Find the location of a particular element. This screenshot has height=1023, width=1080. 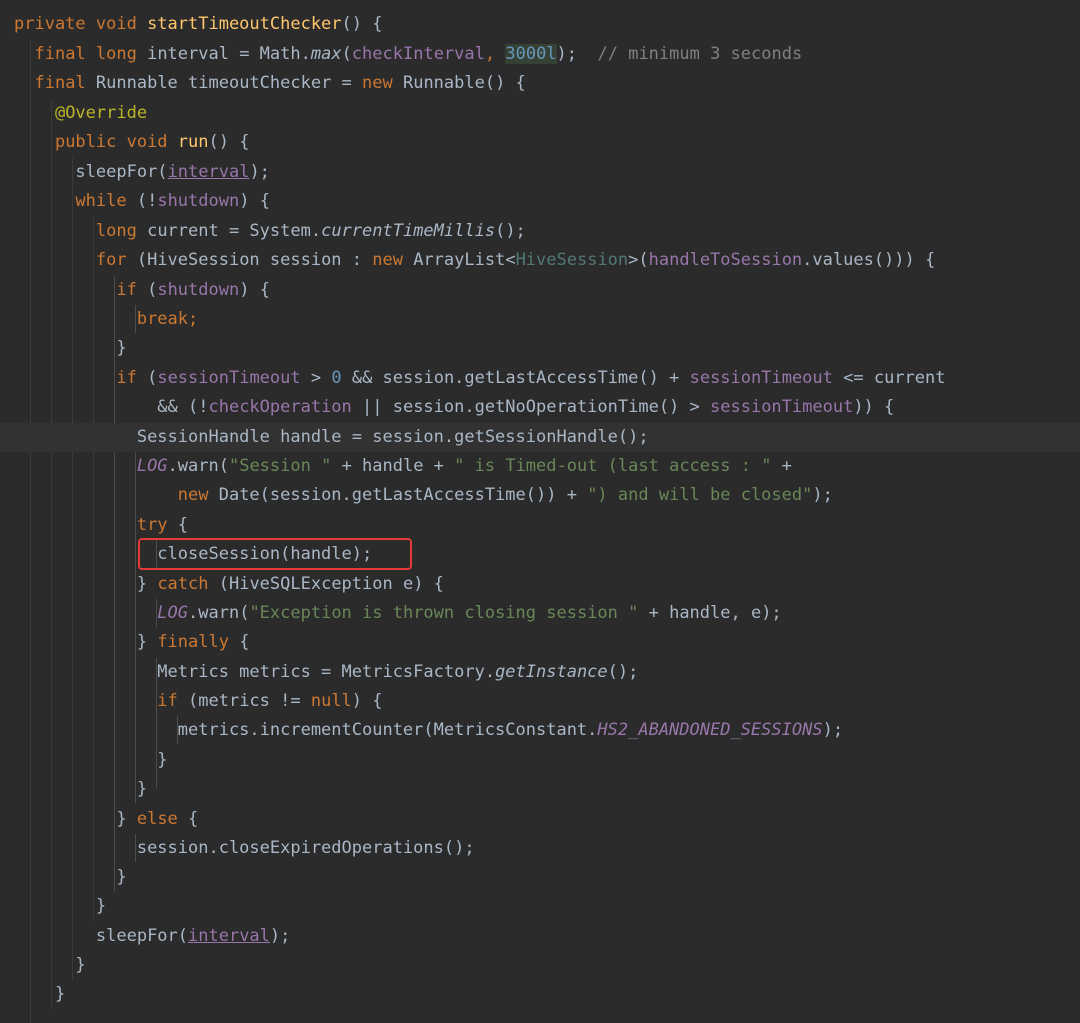

code-line: private void startTimeoutChecker() { is located at coordinates (547, 24).